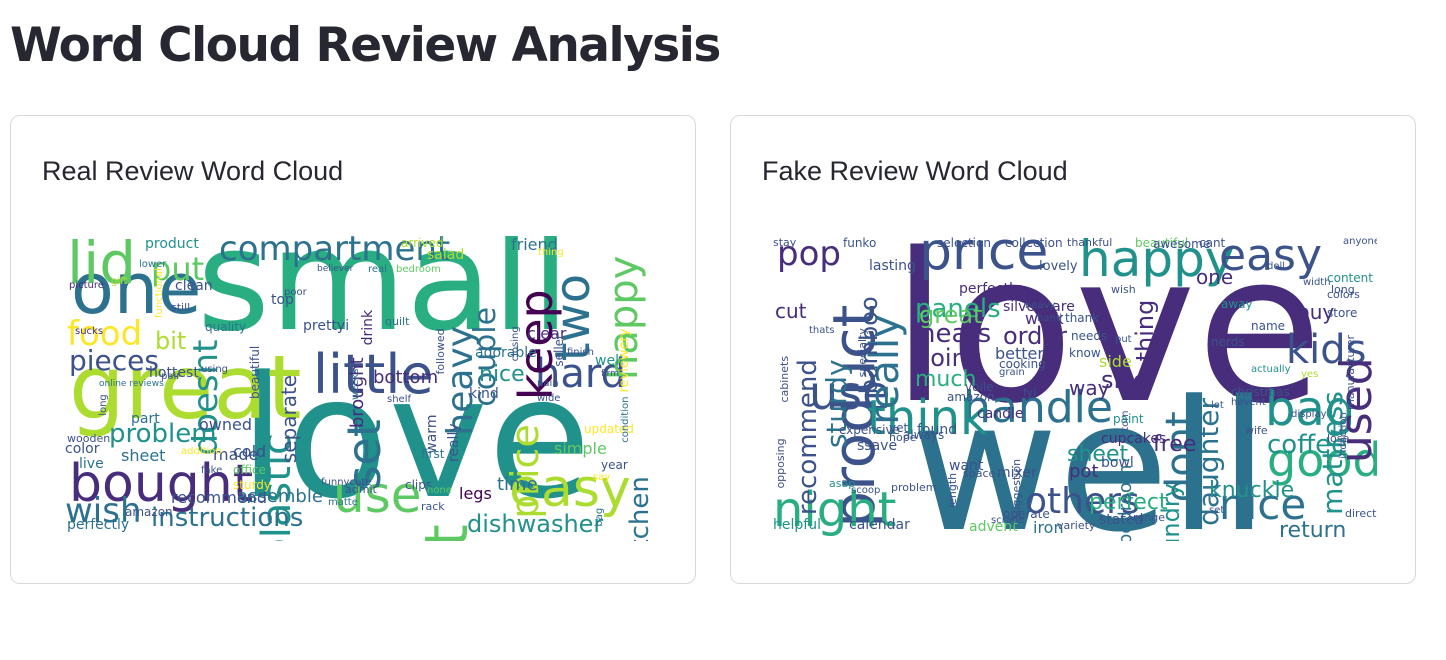  I want to click on word: seller, so click(559, 350).